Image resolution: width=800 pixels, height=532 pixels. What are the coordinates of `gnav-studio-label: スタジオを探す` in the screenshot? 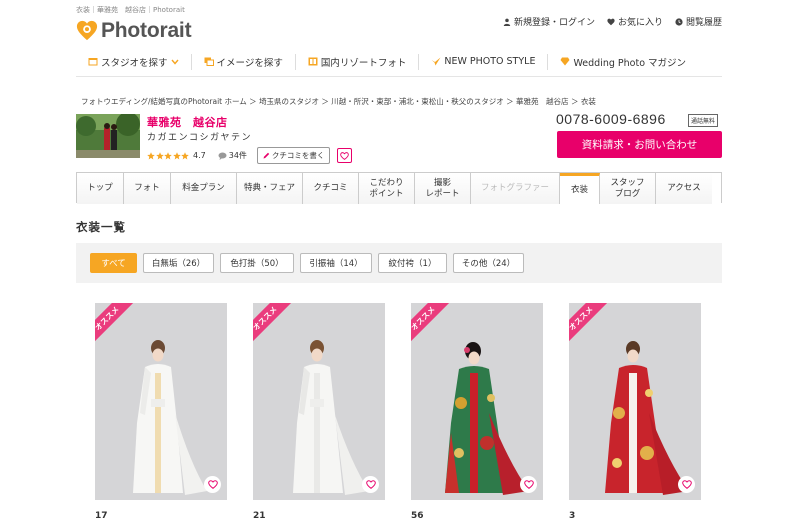 It's located at (134, 63).